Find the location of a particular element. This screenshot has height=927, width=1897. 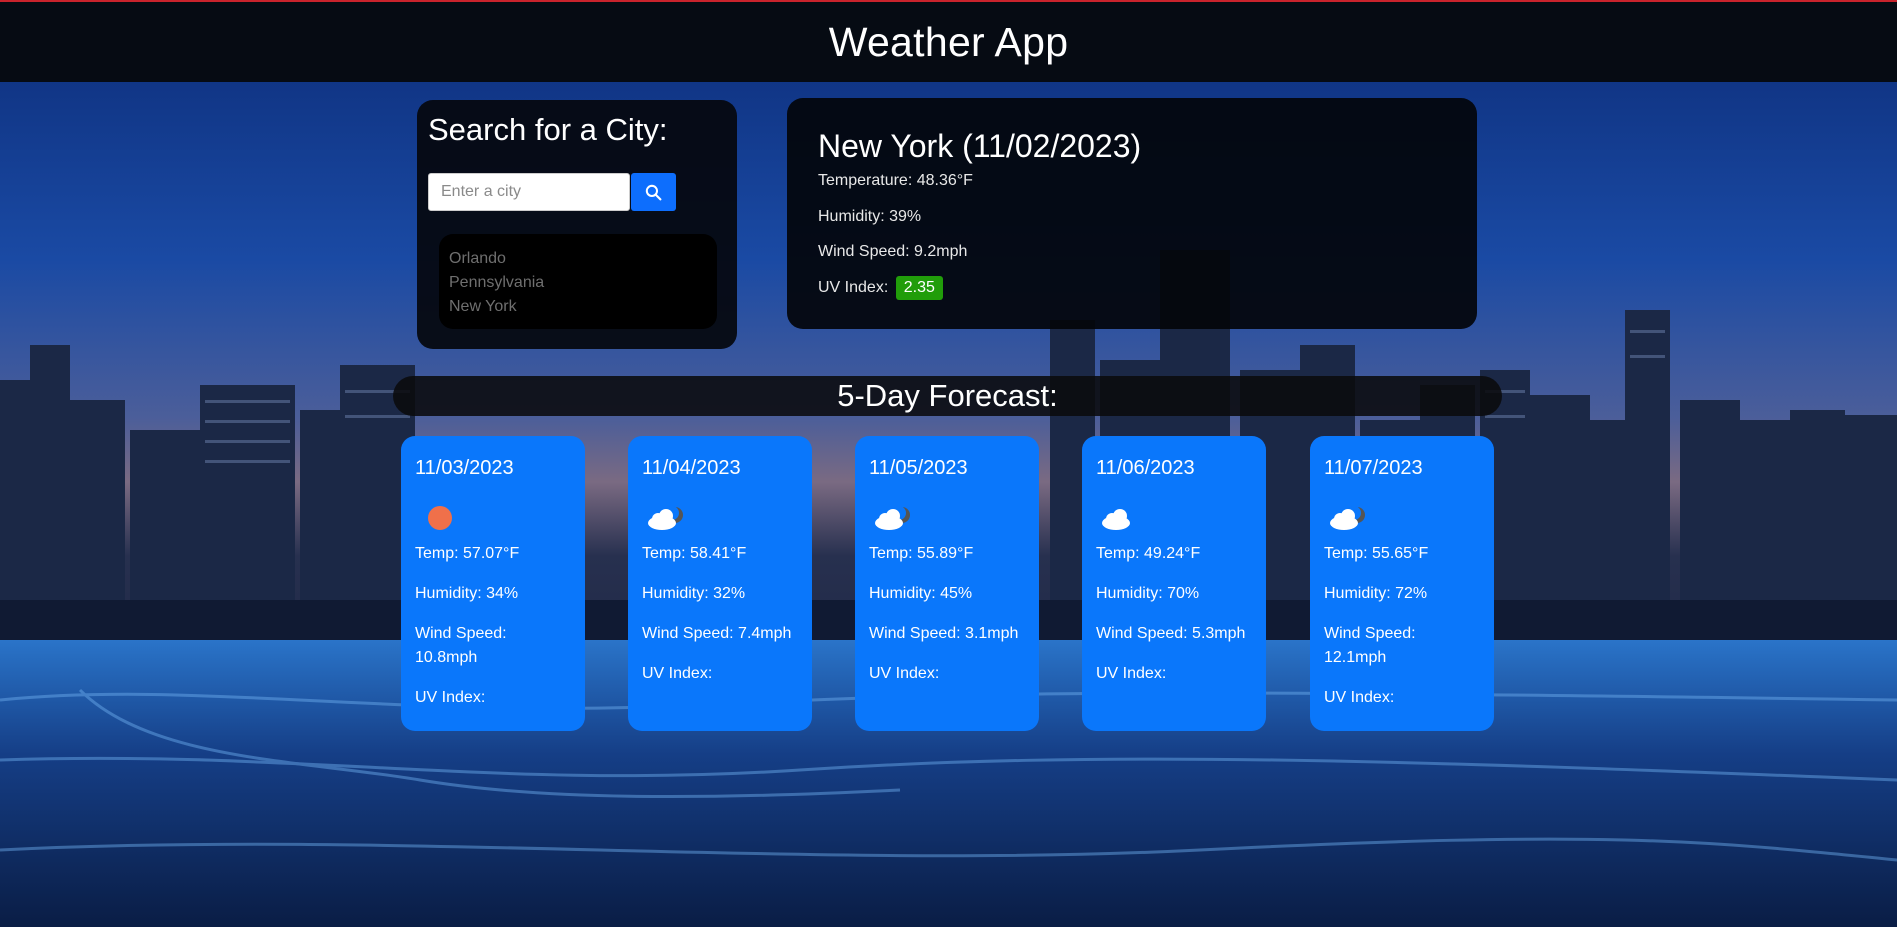

forecast-date: 11/05/2023 is located at coordinates (918, 468).